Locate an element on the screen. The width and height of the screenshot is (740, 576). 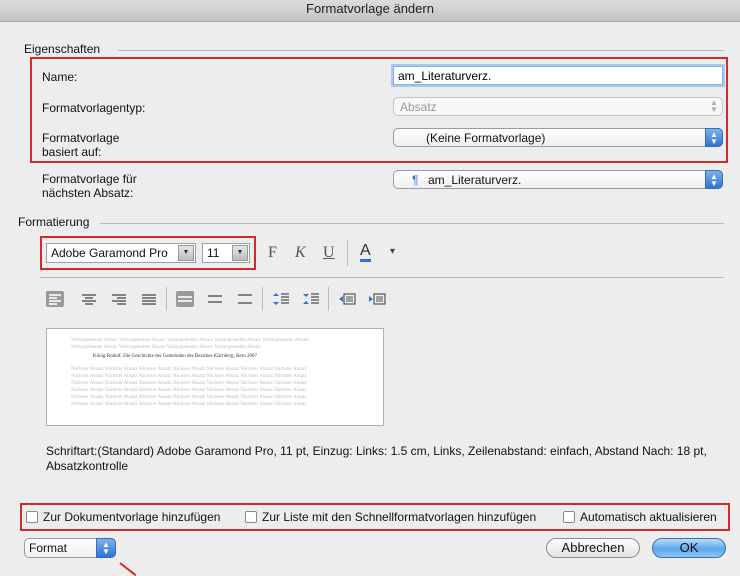
line-spacing-double-icon is located at coordinates (245, 299).